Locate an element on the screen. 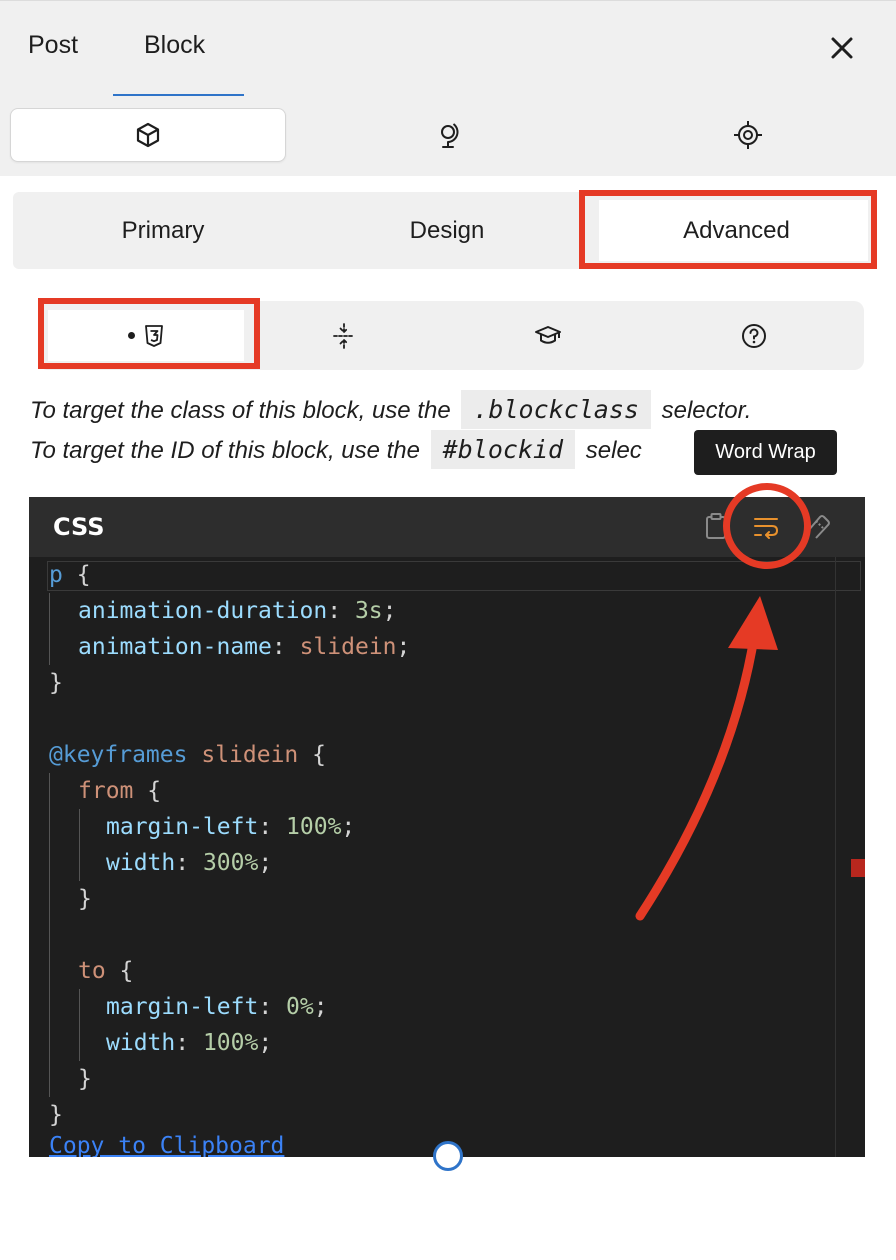 The height and width of the screenshot is (1260, 896). help-text: selector. is located at coordinates (706, 410).